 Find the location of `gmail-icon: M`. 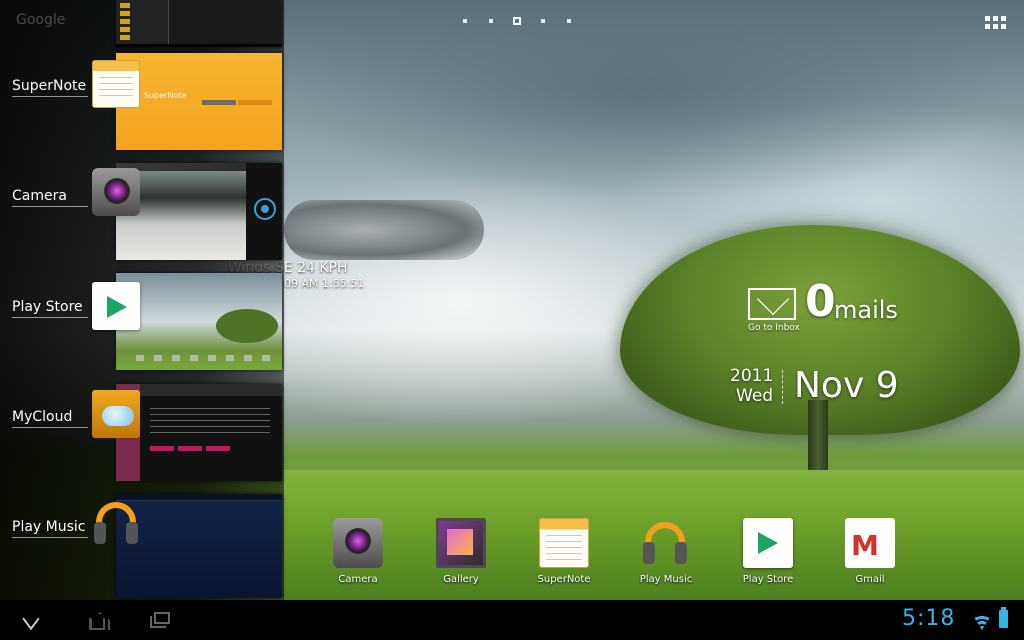

gmail-icon: M is located at coordinates (870, 543).